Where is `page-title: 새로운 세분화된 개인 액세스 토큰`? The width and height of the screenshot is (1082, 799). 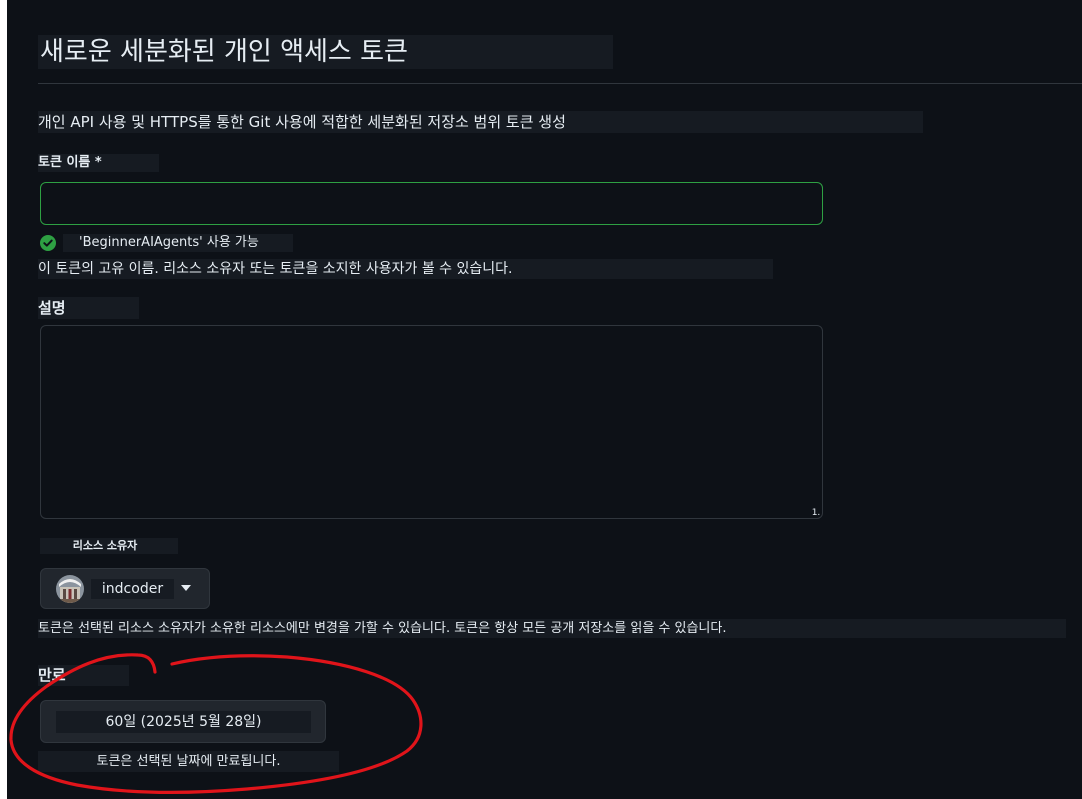 page-title: 새로운 세분화된 개인 액세스 토큰 is located at coordinates (325, 52).